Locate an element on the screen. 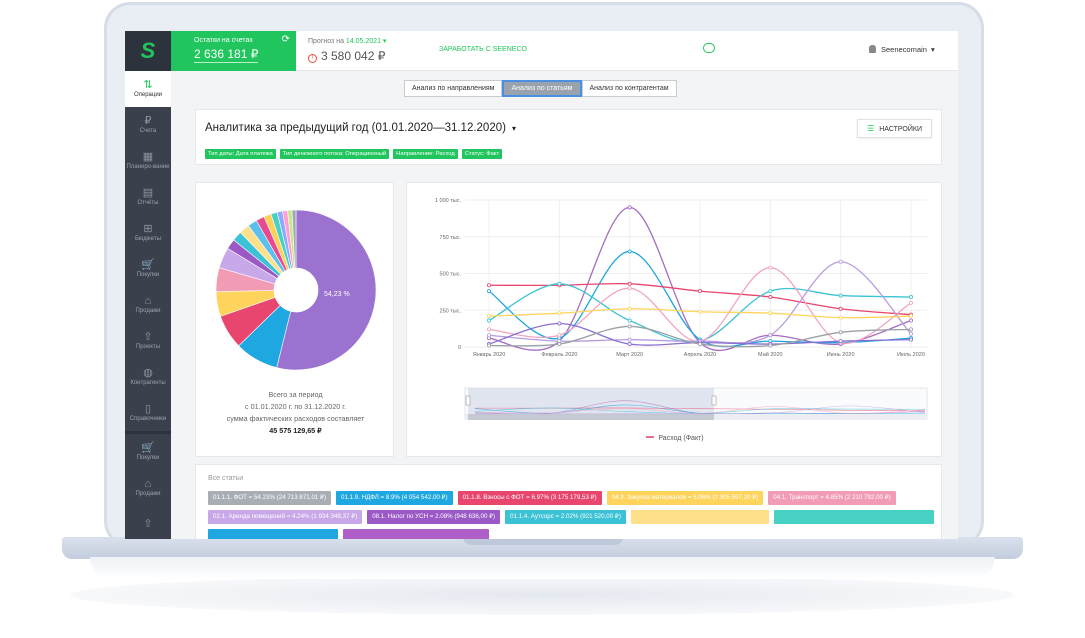 This screenshot has width=1085, height=638. tab-counterparties: Анализ по контрагентам is located at coordinates (629, 88).